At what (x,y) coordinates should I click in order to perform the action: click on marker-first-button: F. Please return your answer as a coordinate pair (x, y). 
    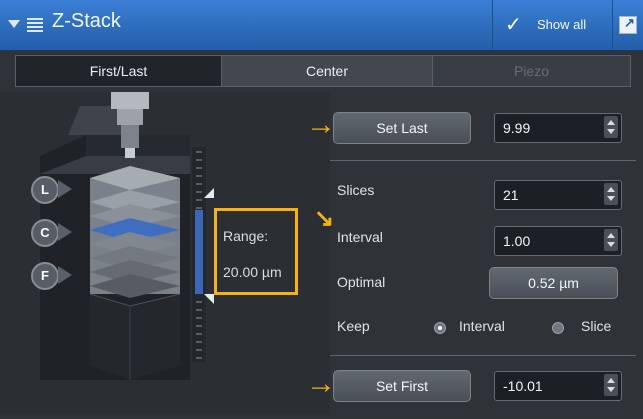
    Looking at the image, I should click on (45, 276).